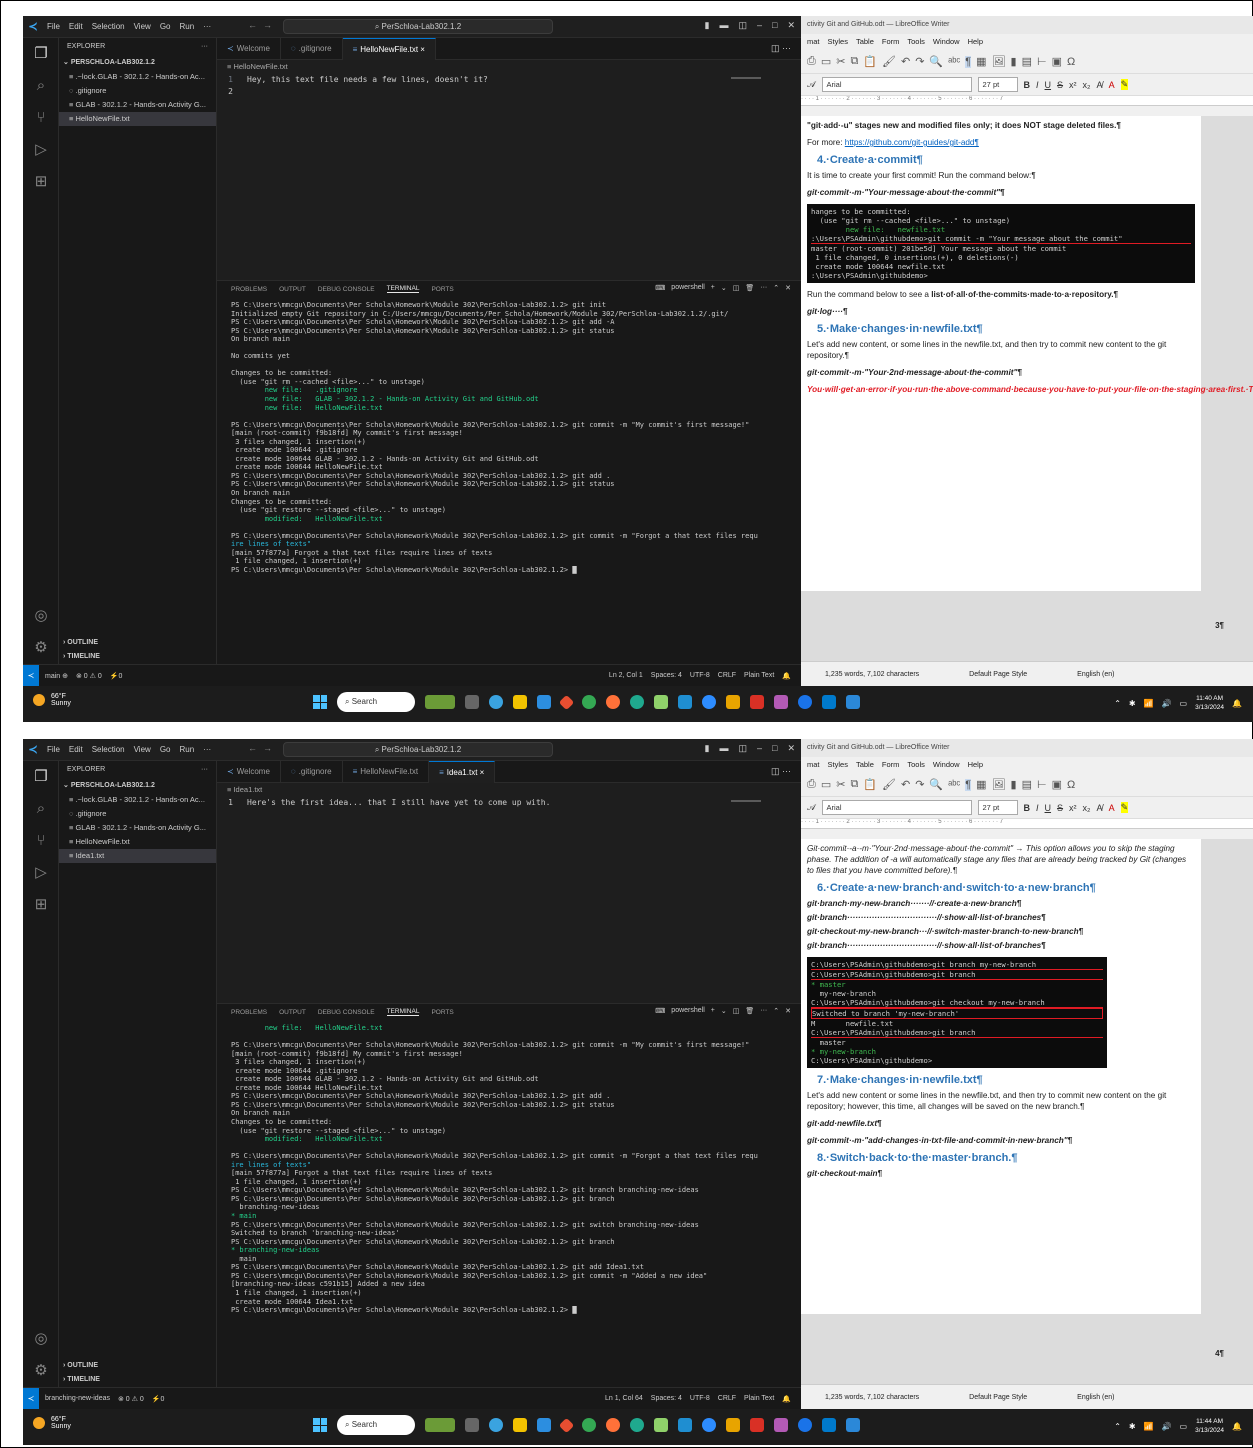 The width and height of the screenshot is (1253, 1448). Describe the element at coordinates (791, 25) in the screenshot. I see `close-button: ✕` at that location.